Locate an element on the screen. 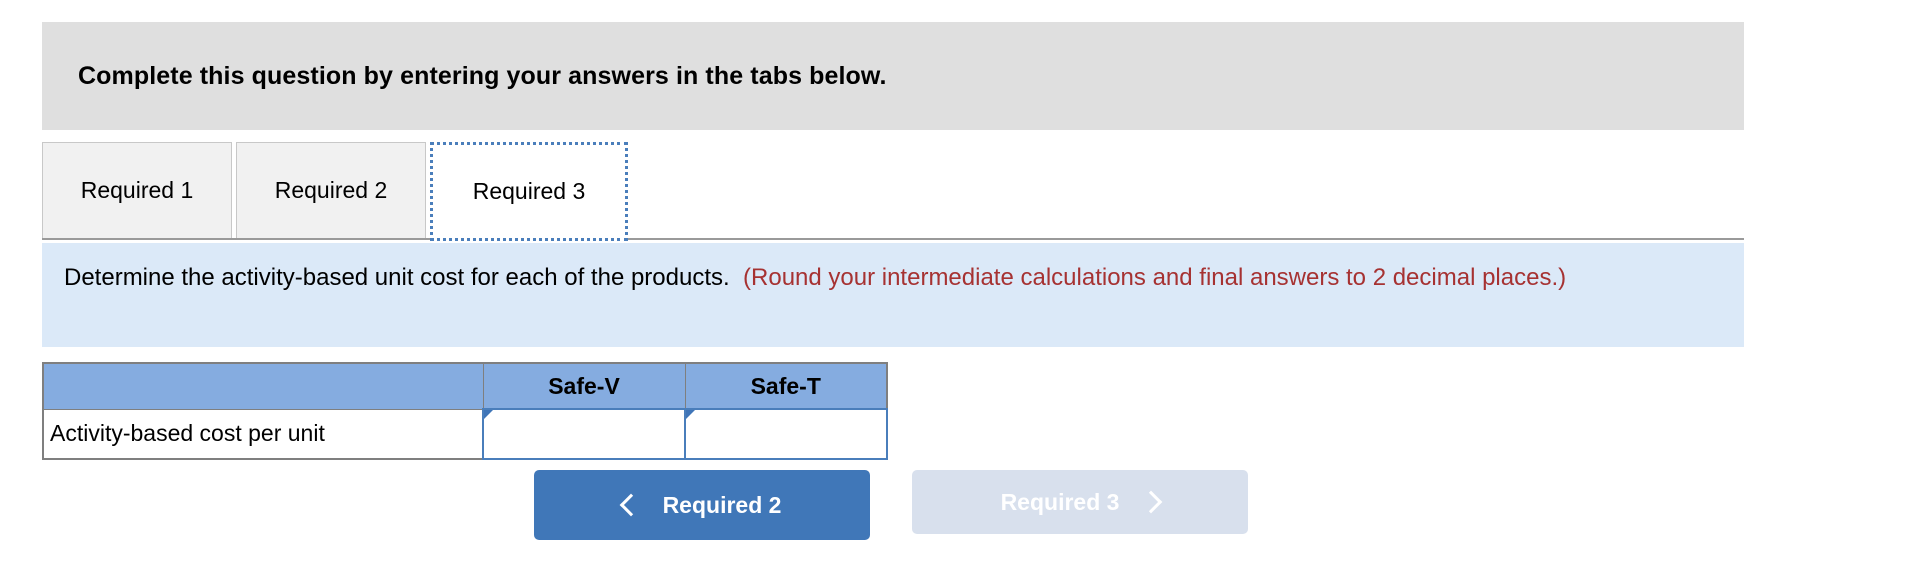  answer-cell-safe-t is located at coordinates (786, 434).